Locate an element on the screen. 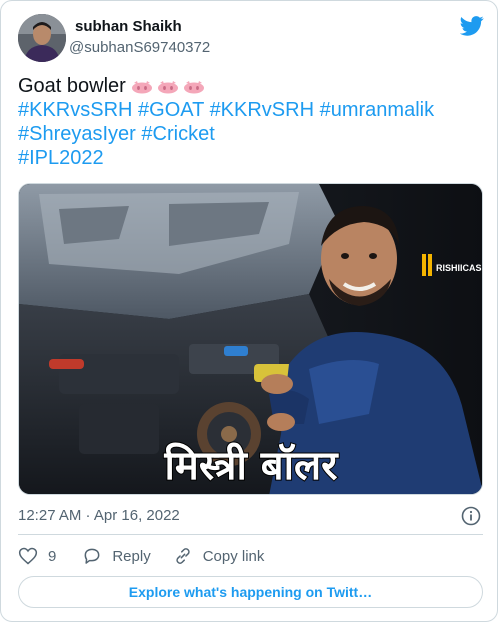 This screenshot has height=624, width=500. reply-icon is located at coordinates (92, 556).